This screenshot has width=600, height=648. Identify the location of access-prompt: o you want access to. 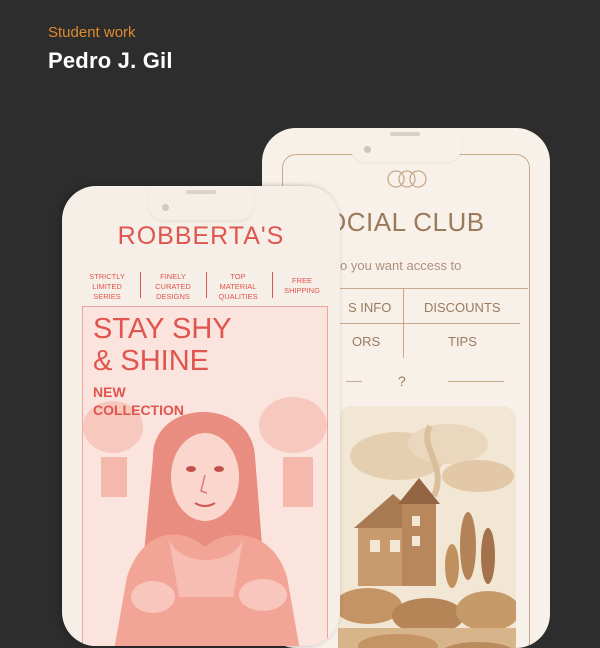
(401, 265).